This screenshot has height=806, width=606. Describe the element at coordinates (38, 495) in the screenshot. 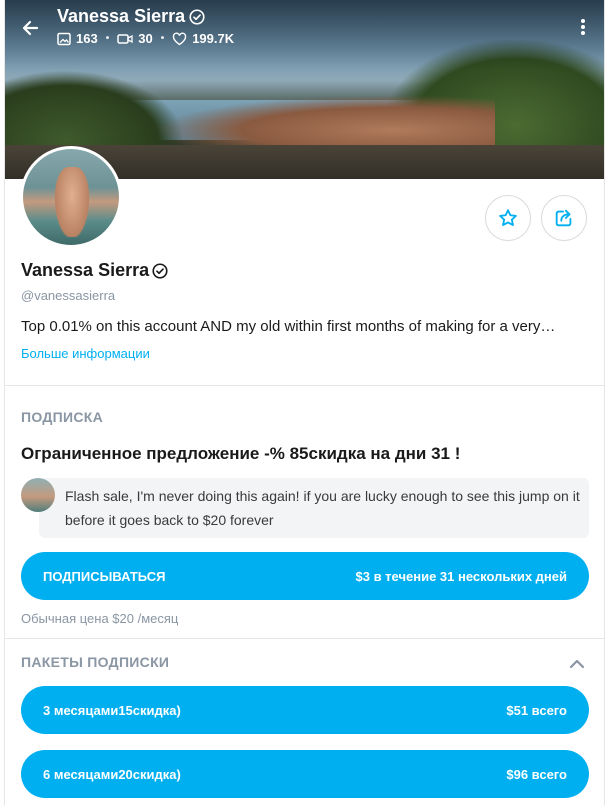

I see `message-avatar` at that location.